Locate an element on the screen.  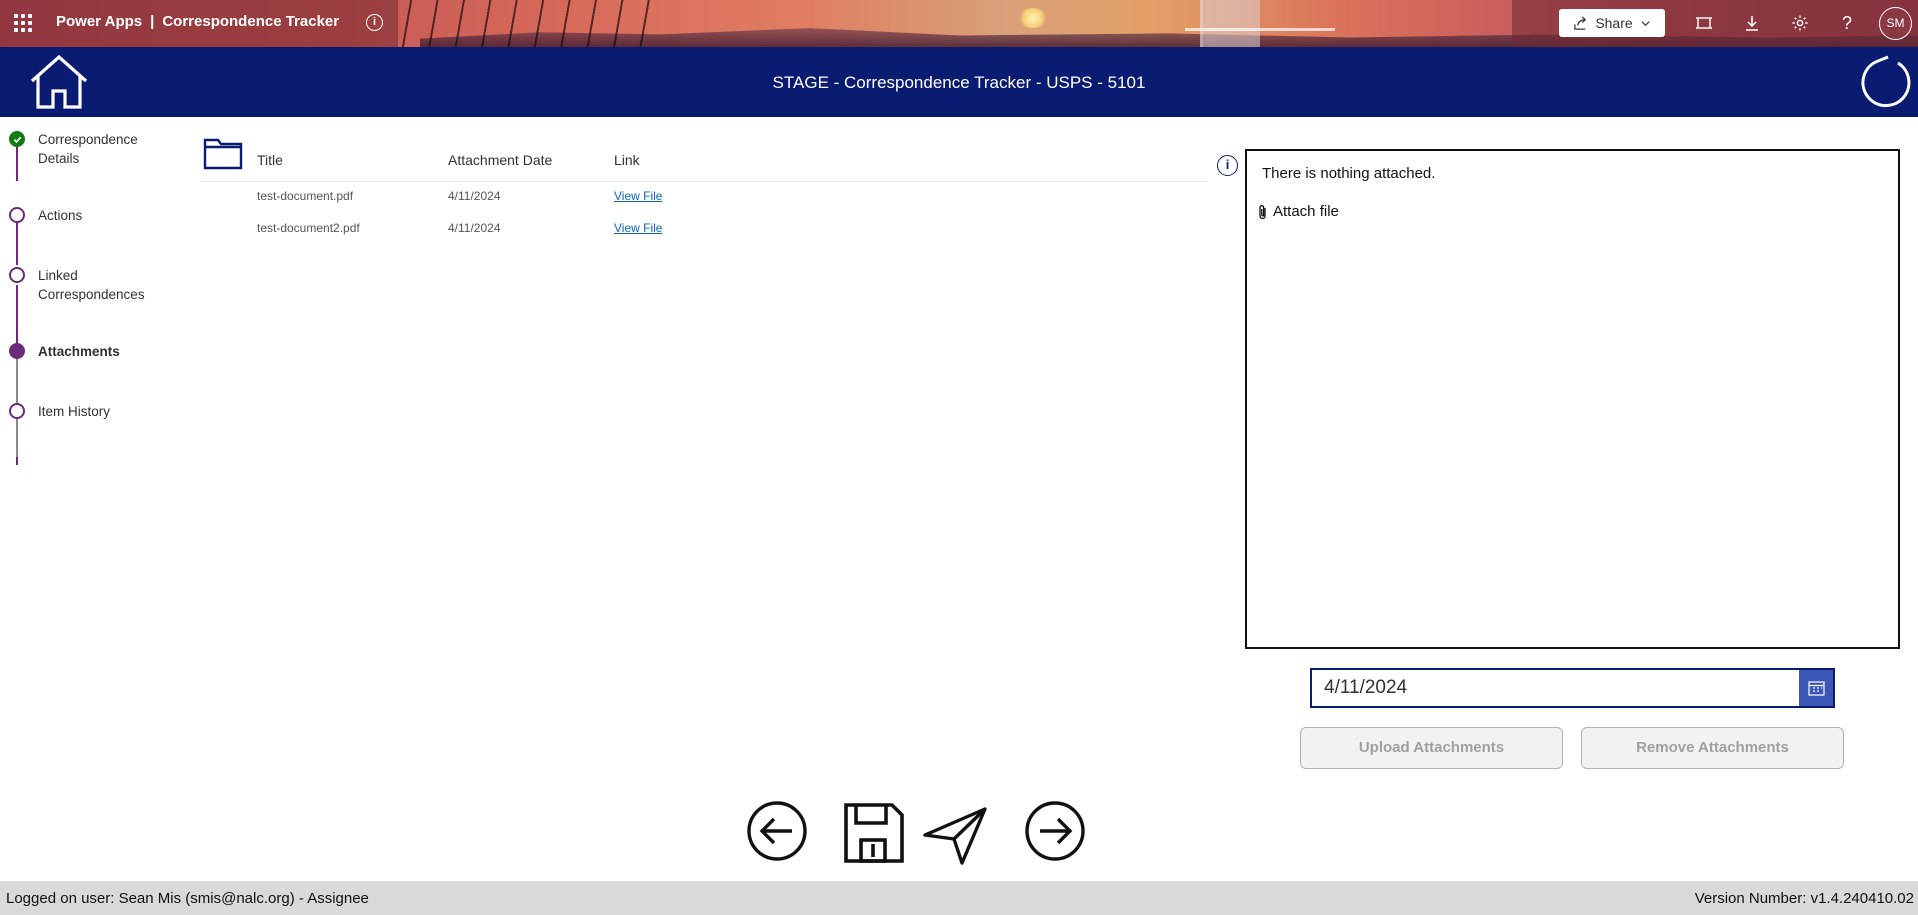
app-info-icon: i is located at coordinates (374, 22).